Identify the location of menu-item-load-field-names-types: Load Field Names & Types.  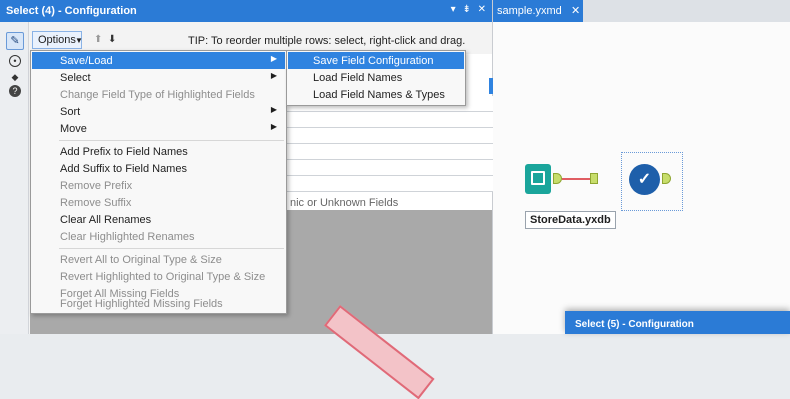
(376, 94).